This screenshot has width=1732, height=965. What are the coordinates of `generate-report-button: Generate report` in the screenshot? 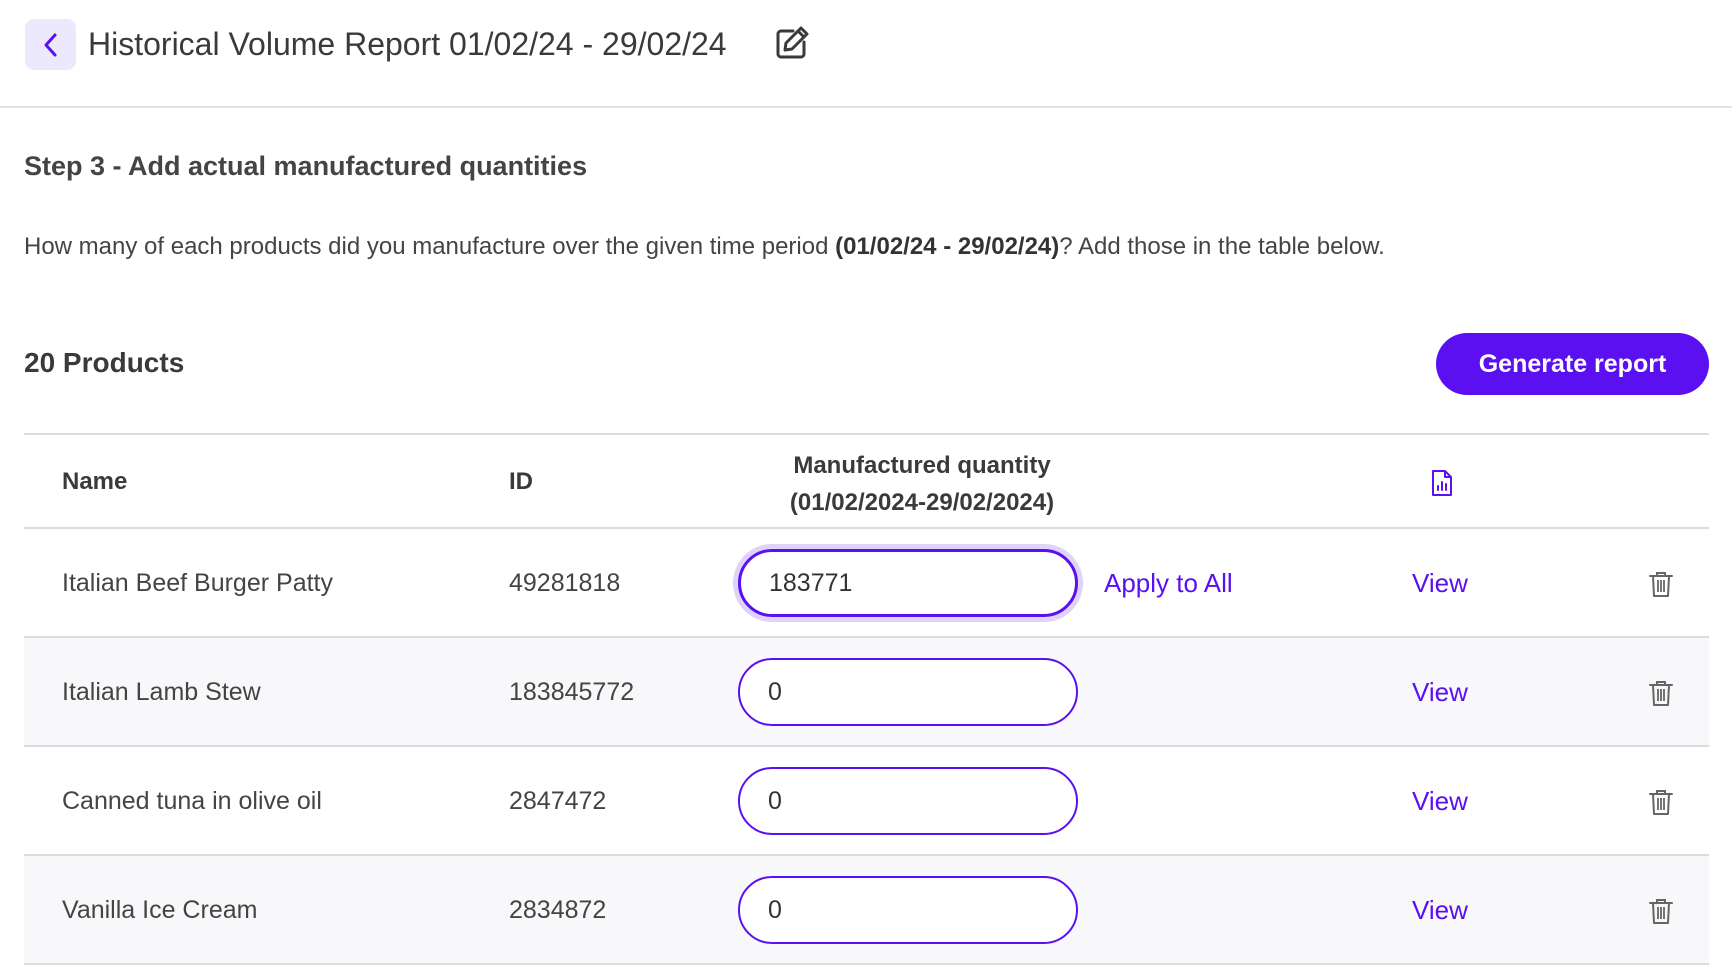 It's located at (1572, 364).